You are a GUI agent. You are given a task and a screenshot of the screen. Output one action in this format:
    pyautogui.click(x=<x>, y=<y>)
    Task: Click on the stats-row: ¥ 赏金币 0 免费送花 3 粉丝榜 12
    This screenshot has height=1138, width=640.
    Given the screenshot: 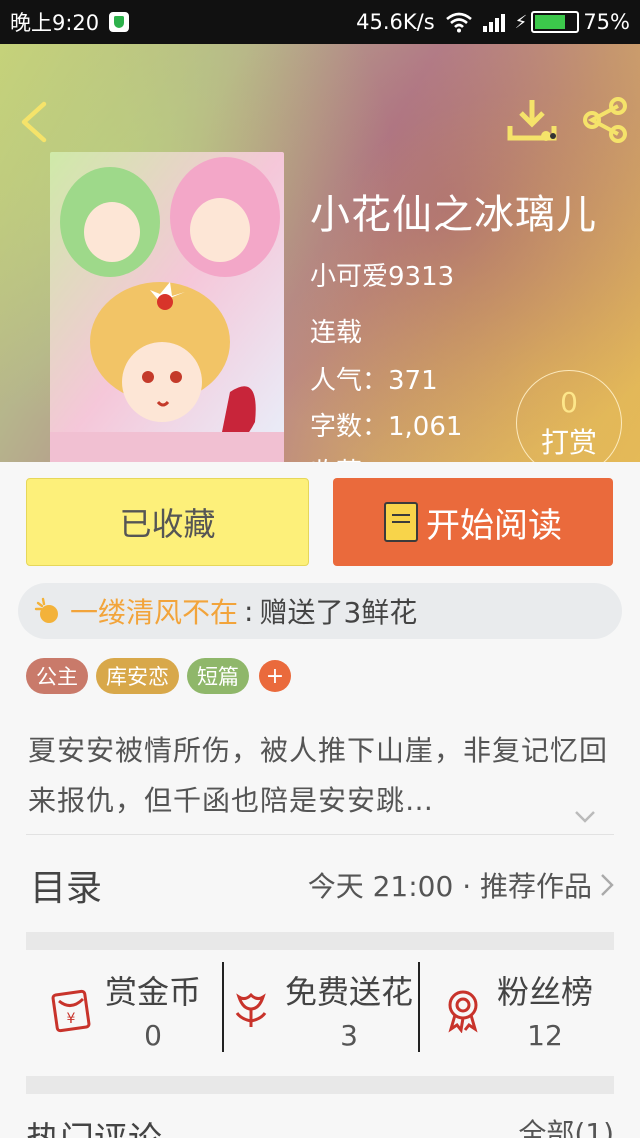 What is the action you would take?
    pyautogui.click(x=320, y=1009)
    